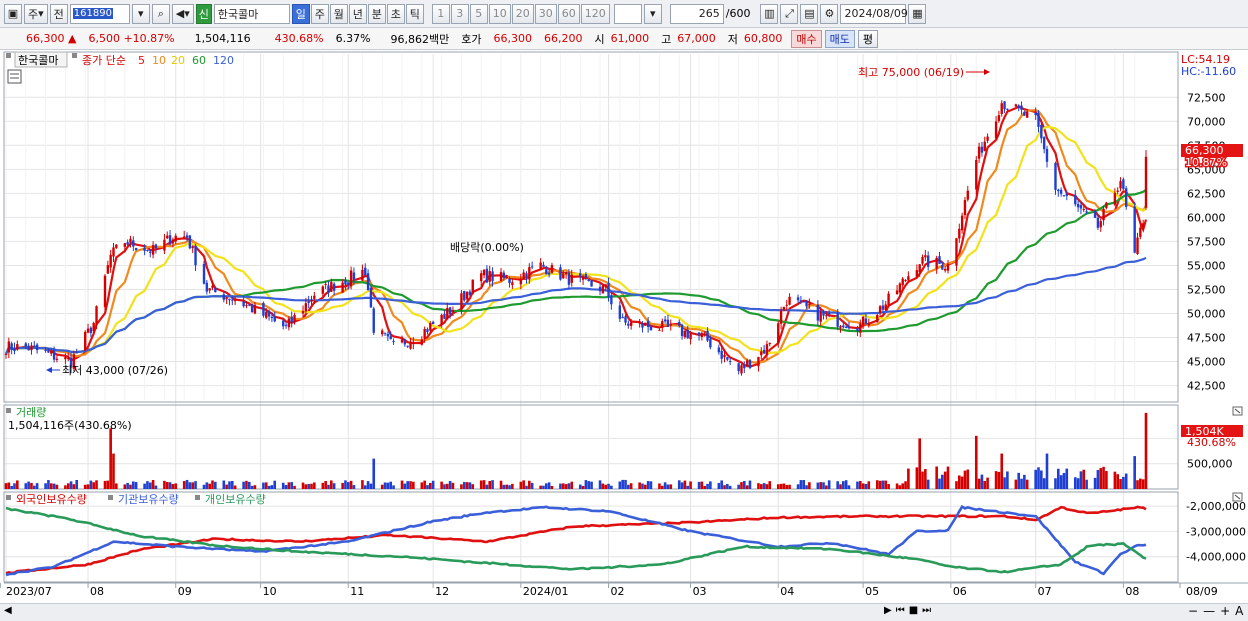  I want to click on gear-icon: ⚙, so click(829, 13).